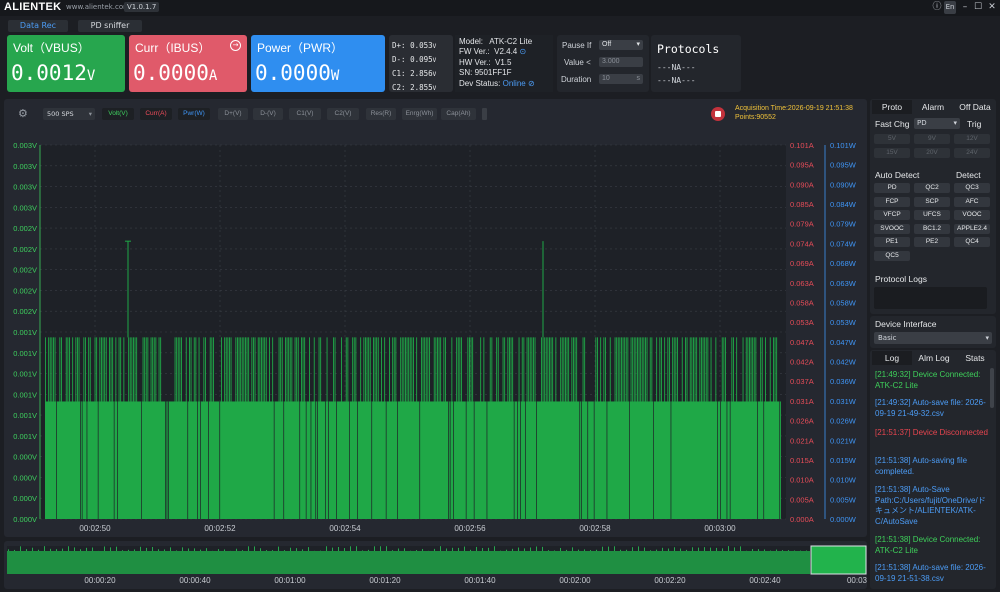 This screenshot has height=592, width=1000. Describe the element at coordinates (933, 338) in the screenshot. I see `device-interface-select: Basic ▾` at that location.